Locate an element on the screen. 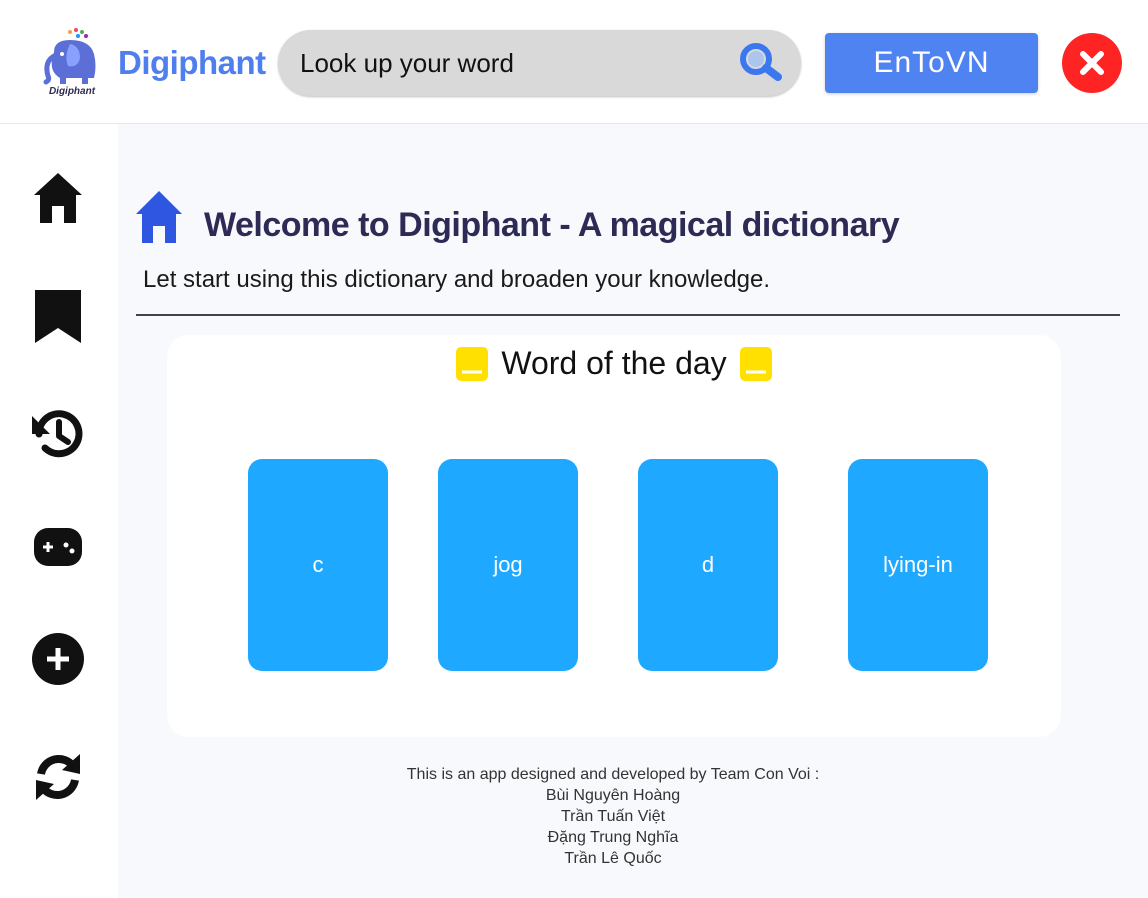 The height and width of the screenshot is (898, 1148). language-toggle-button: EnToVN is located at coordinates (931, 63).